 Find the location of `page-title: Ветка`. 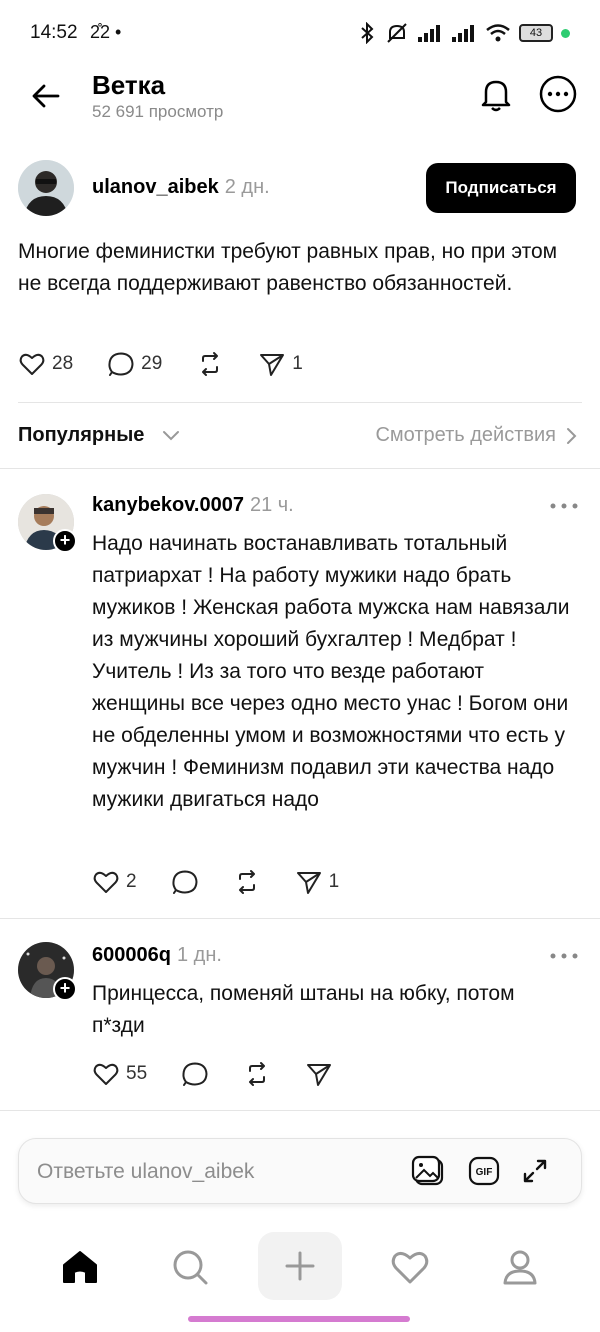

page-title: Ветка is located at coordinates (129, 85).